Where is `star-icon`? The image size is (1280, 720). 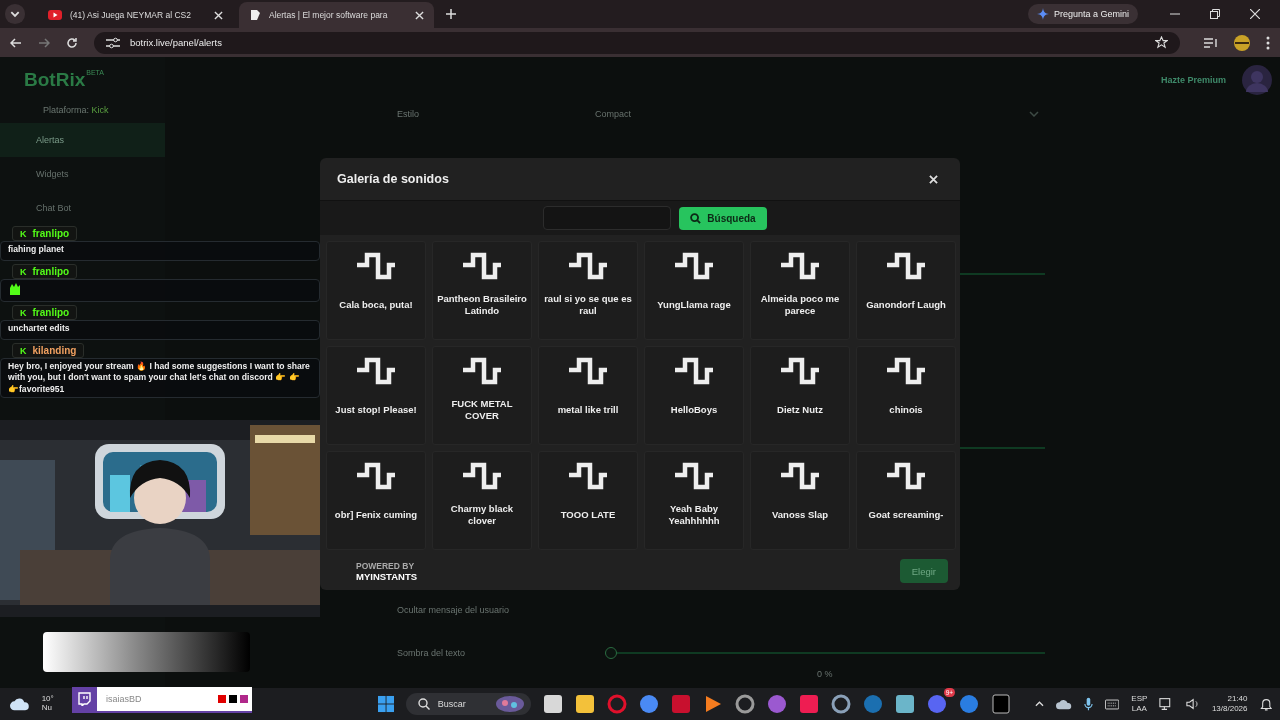 star-icon is located at coordinates (1161, 42).